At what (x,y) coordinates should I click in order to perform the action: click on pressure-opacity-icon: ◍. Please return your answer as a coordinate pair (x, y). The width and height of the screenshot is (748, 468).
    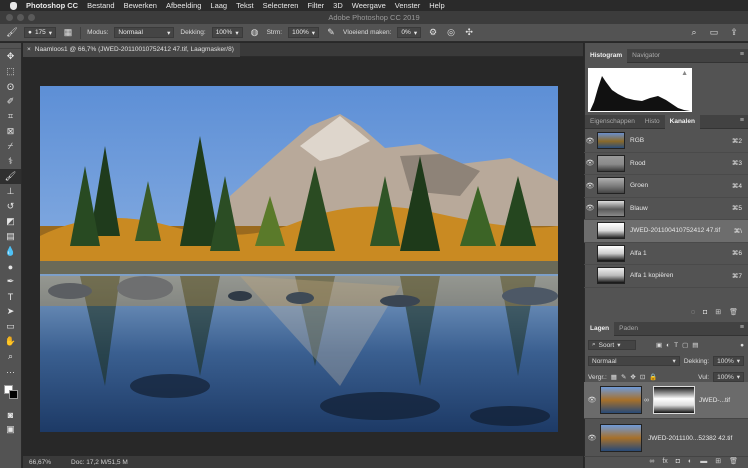
    Looking at the image, I should click on (255, 33).